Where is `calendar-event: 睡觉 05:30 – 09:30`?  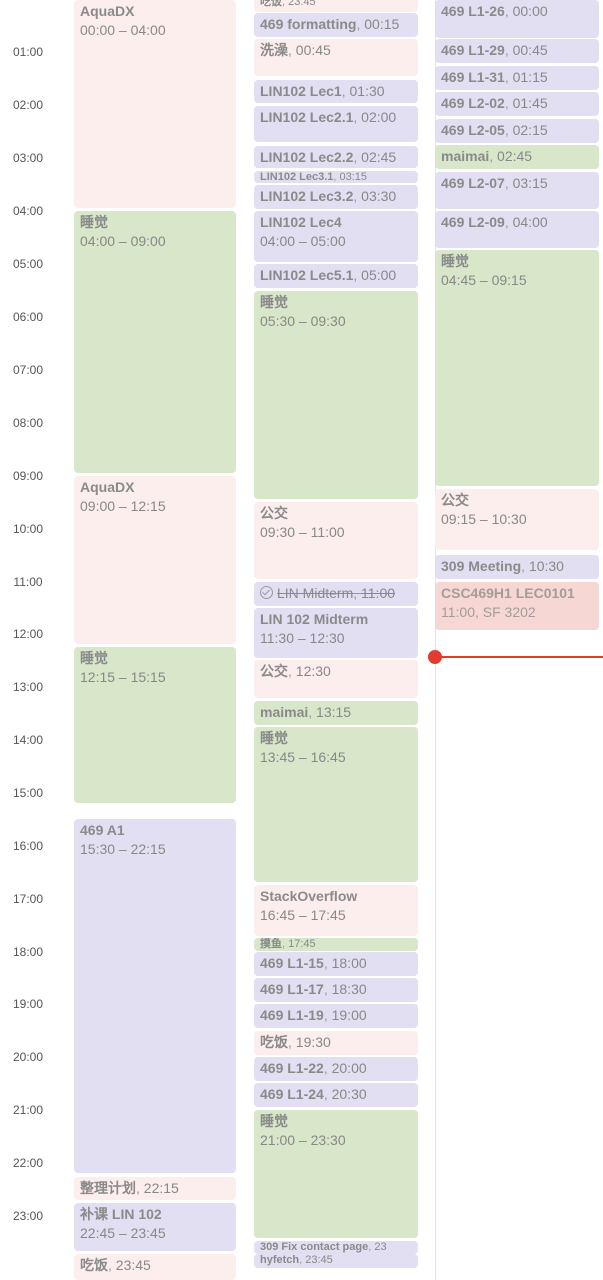
calendar-event: 睡觉 05:30 – 09:30 is located at coordinates (336, 395).